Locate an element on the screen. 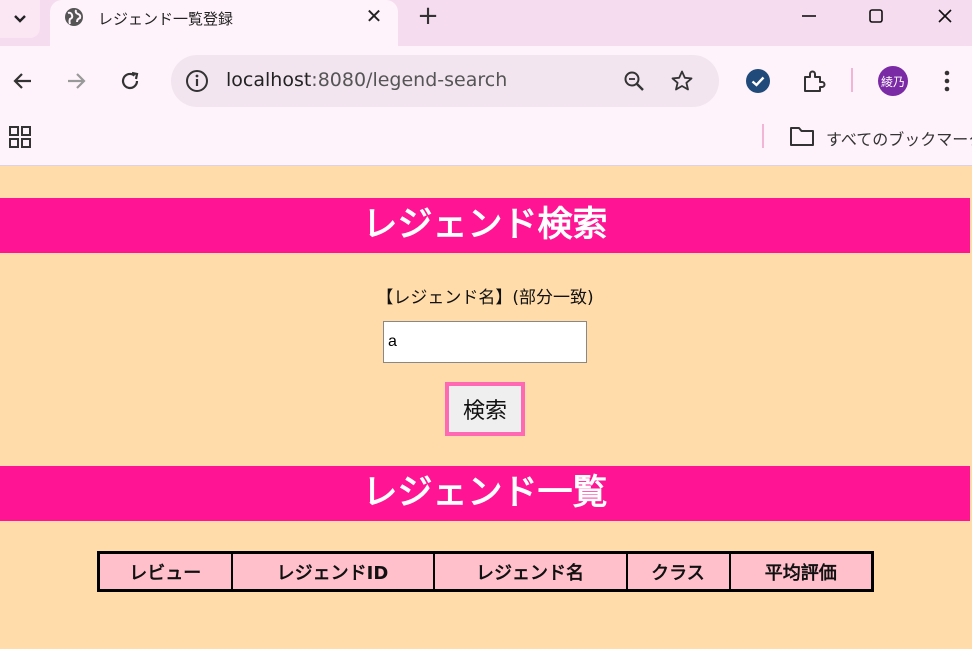  extensions-puzzle-icon is located at coordinates (814, 81).